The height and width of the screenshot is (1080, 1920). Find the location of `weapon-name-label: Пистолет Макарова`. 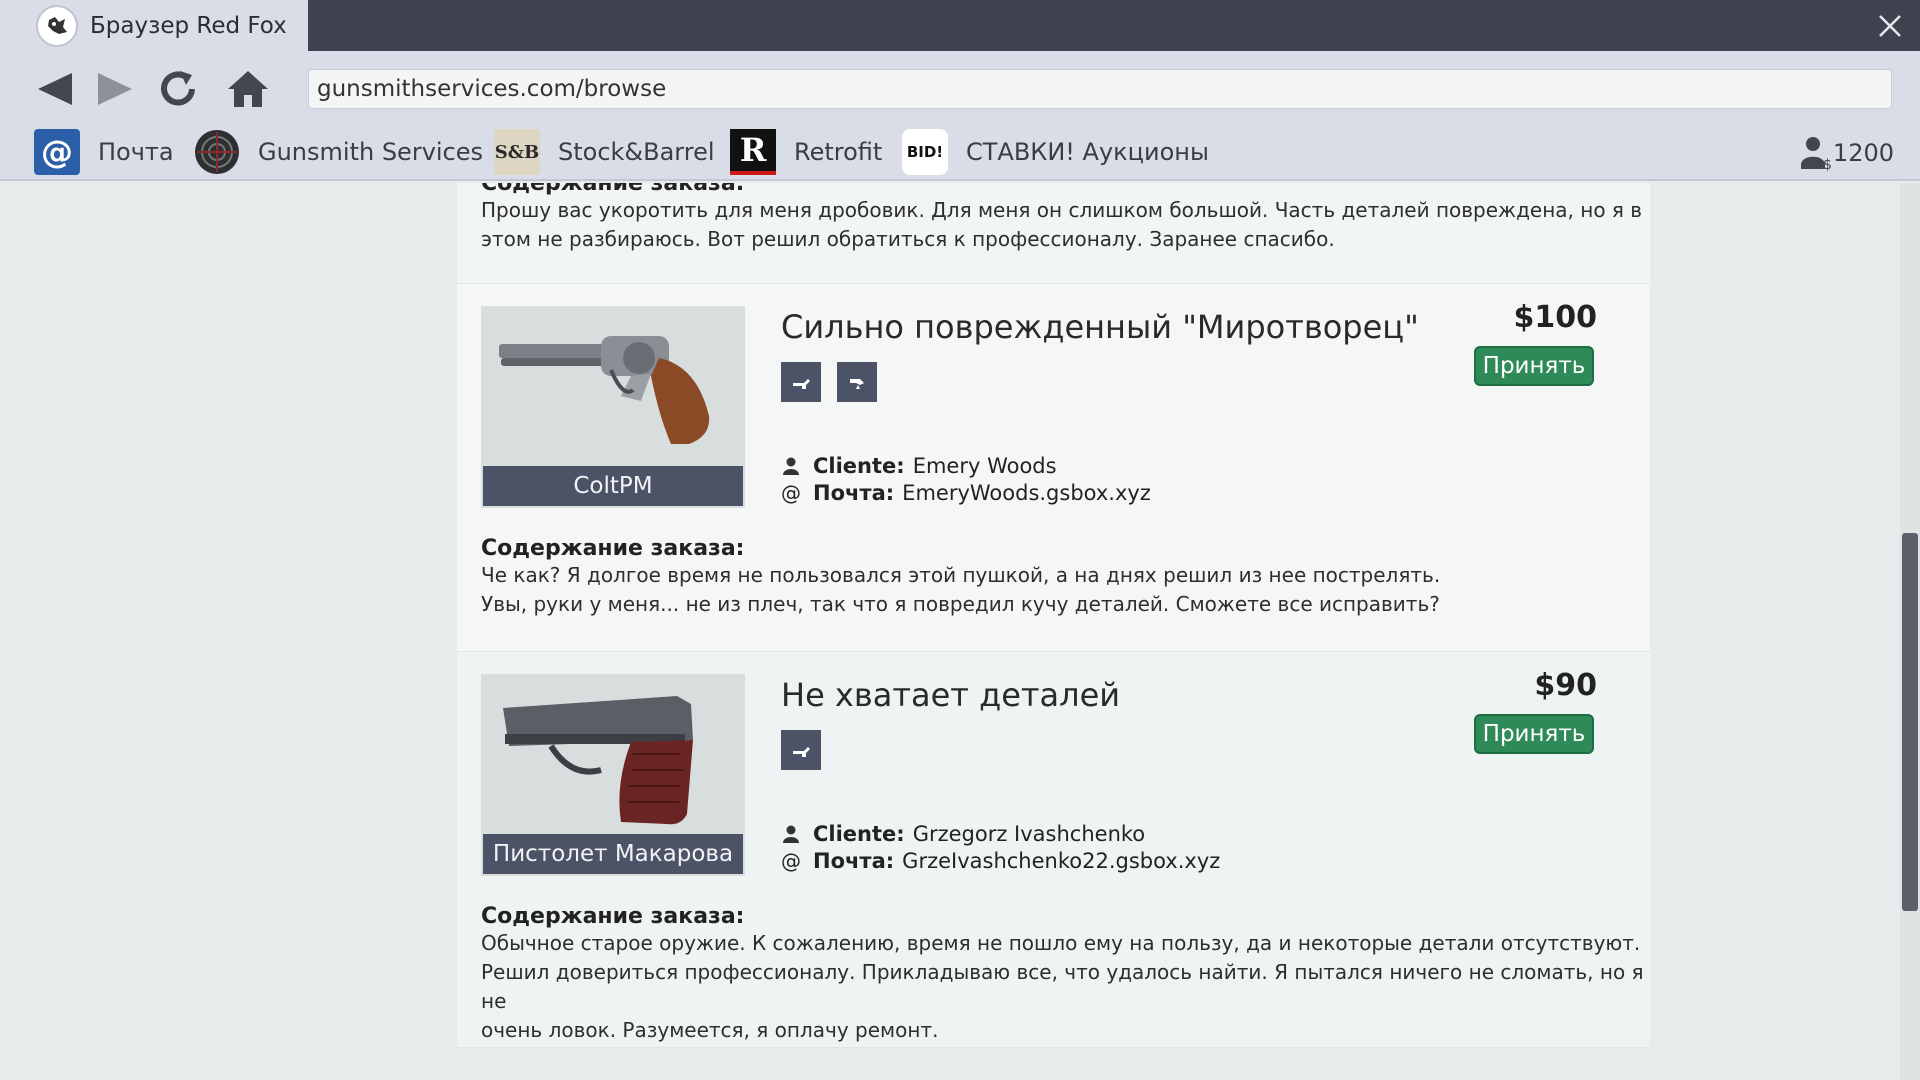

weapon-name-label: Пистолет Макарова is located at coordinates (613, 854).